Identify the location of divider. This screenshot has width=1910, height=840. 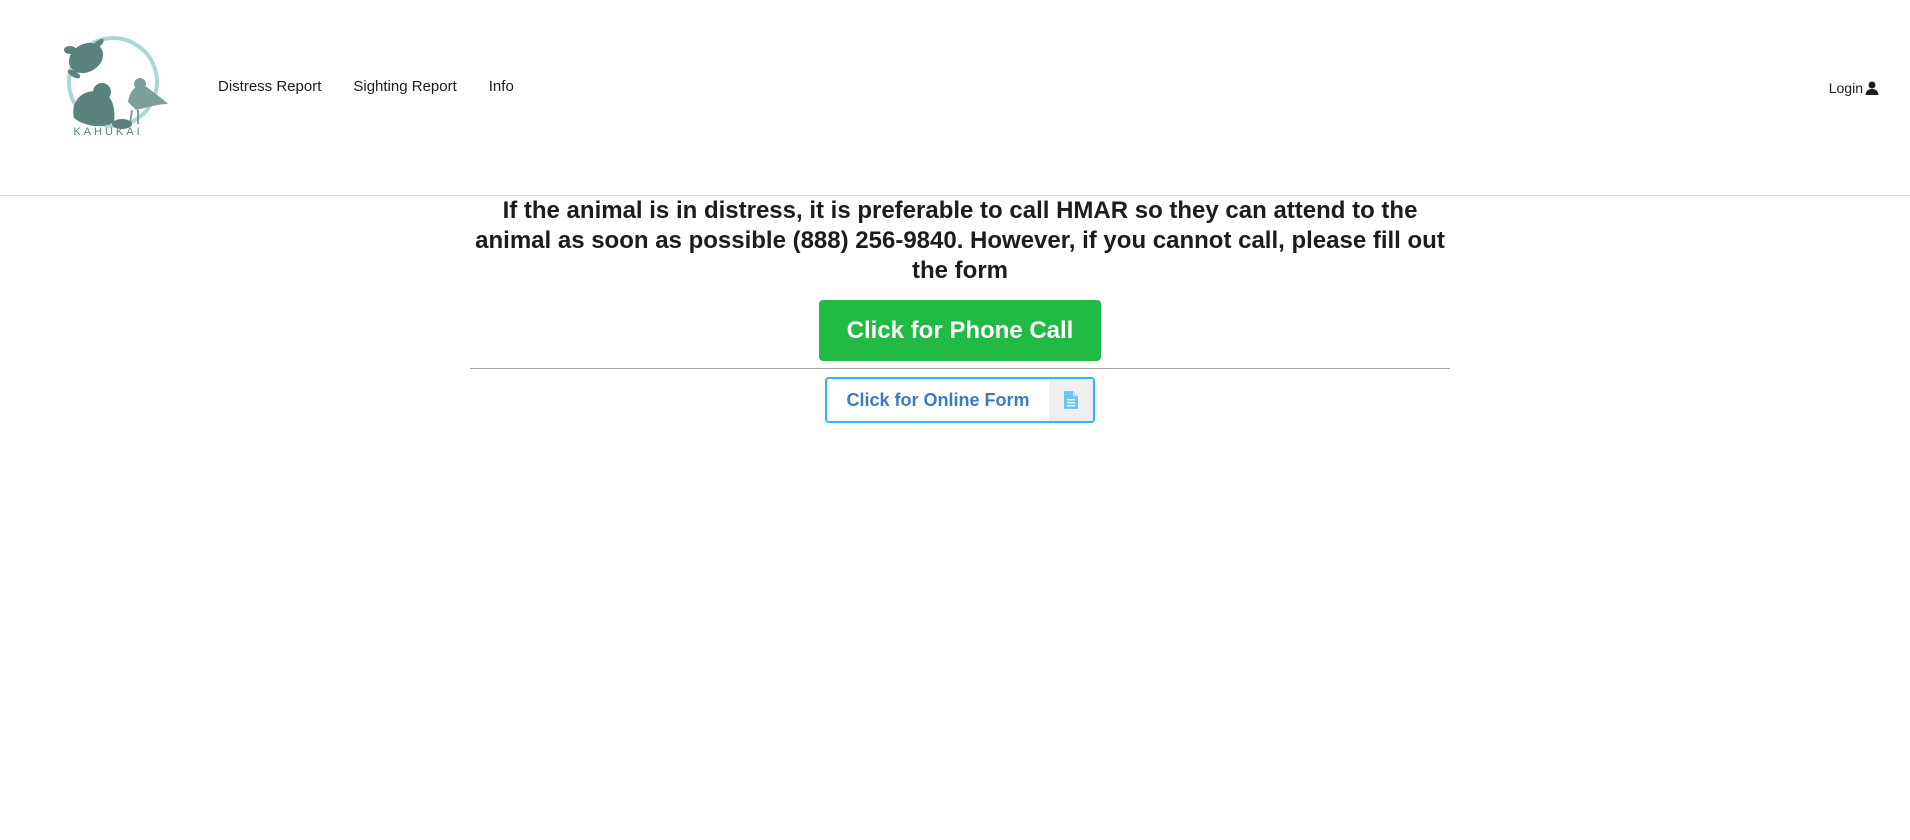
(960, 368).